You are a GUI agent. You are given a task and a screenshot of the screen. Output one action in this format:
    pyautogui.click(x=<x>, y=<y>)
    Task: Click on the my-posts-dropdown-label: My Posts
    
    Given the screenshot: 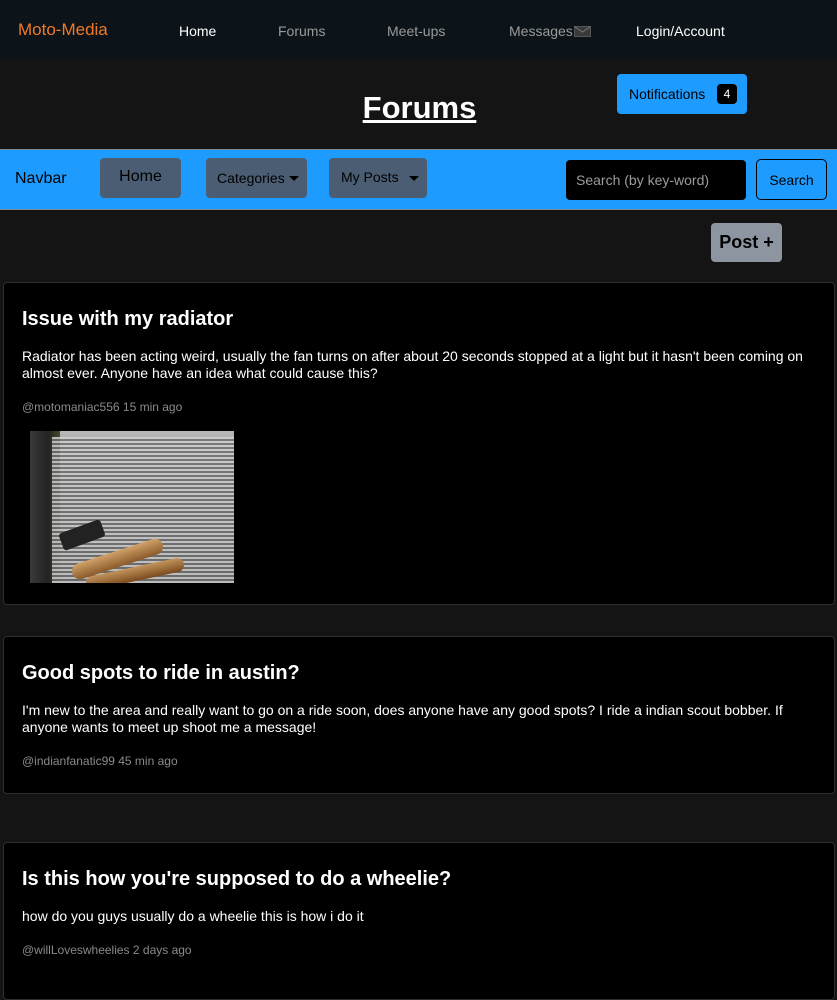 What is the action you would take?
    pyautogui.click(x=370, y=177)
    